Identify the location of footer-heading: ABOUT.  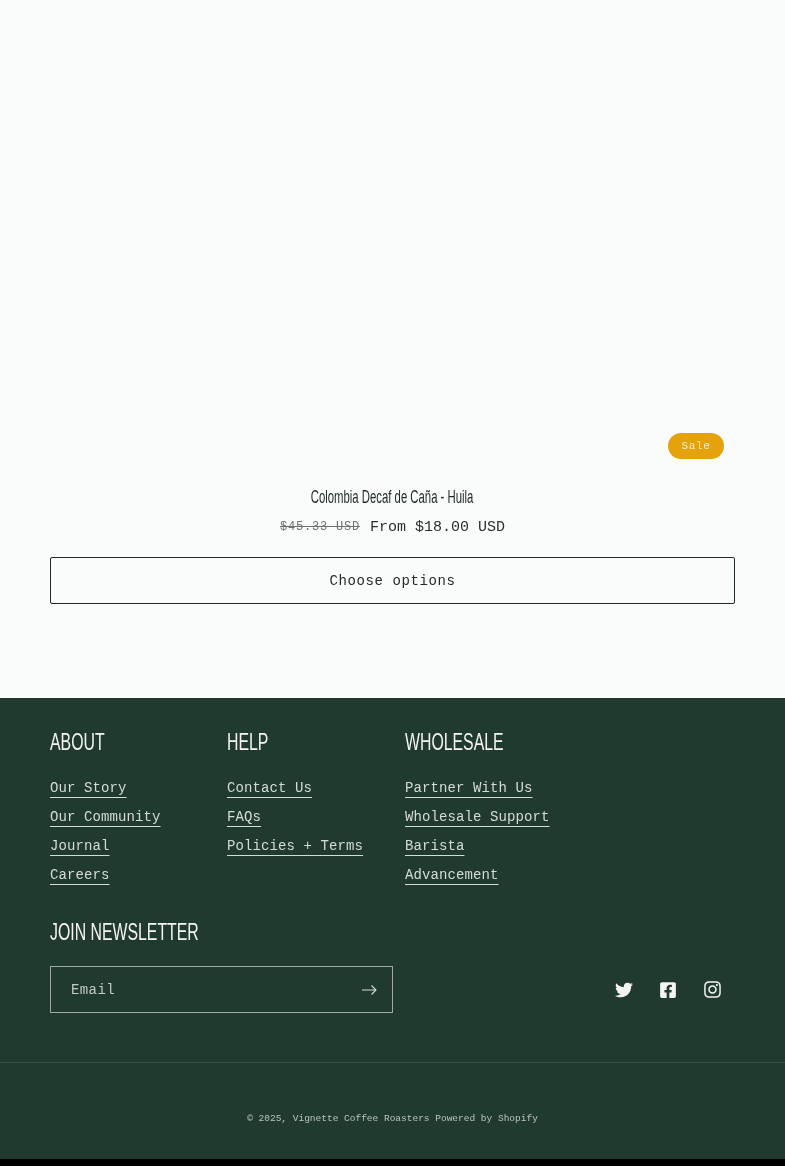
(77, 742).